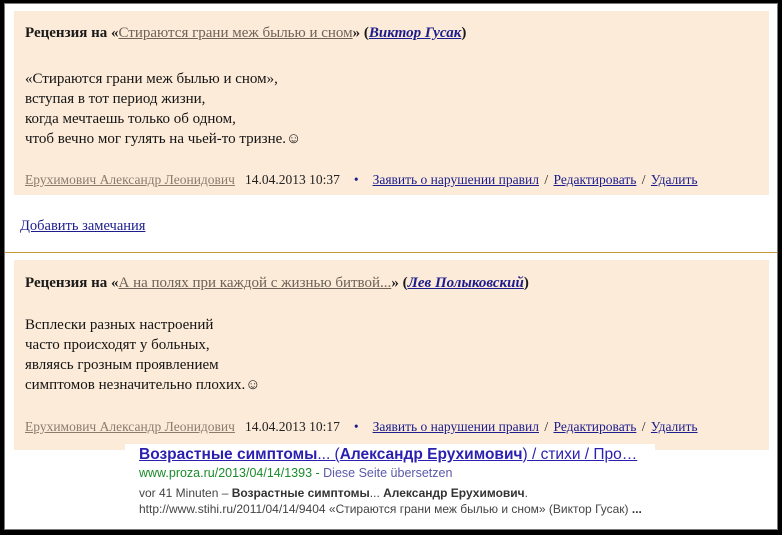 Image resolution: width=782 pixels, height=535 pixels. What do you see at coordinates (415, 33) in the screenshot?
I see `review-author-link: Виктор Гусак` at bounding box center [415, 33].